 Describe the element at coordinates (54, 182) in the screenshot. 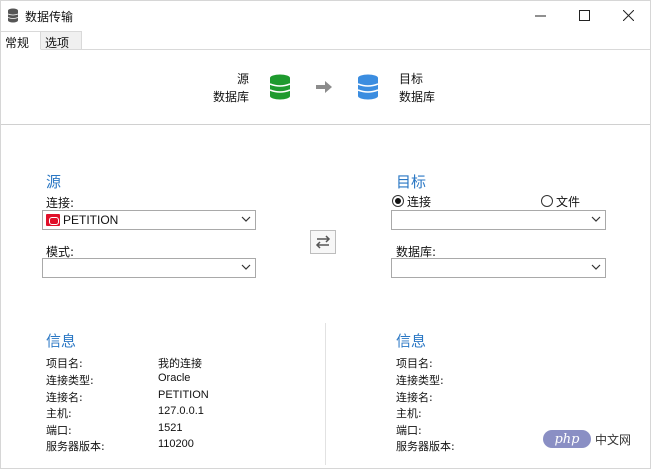

I see `source-section-title: 源` at that location.